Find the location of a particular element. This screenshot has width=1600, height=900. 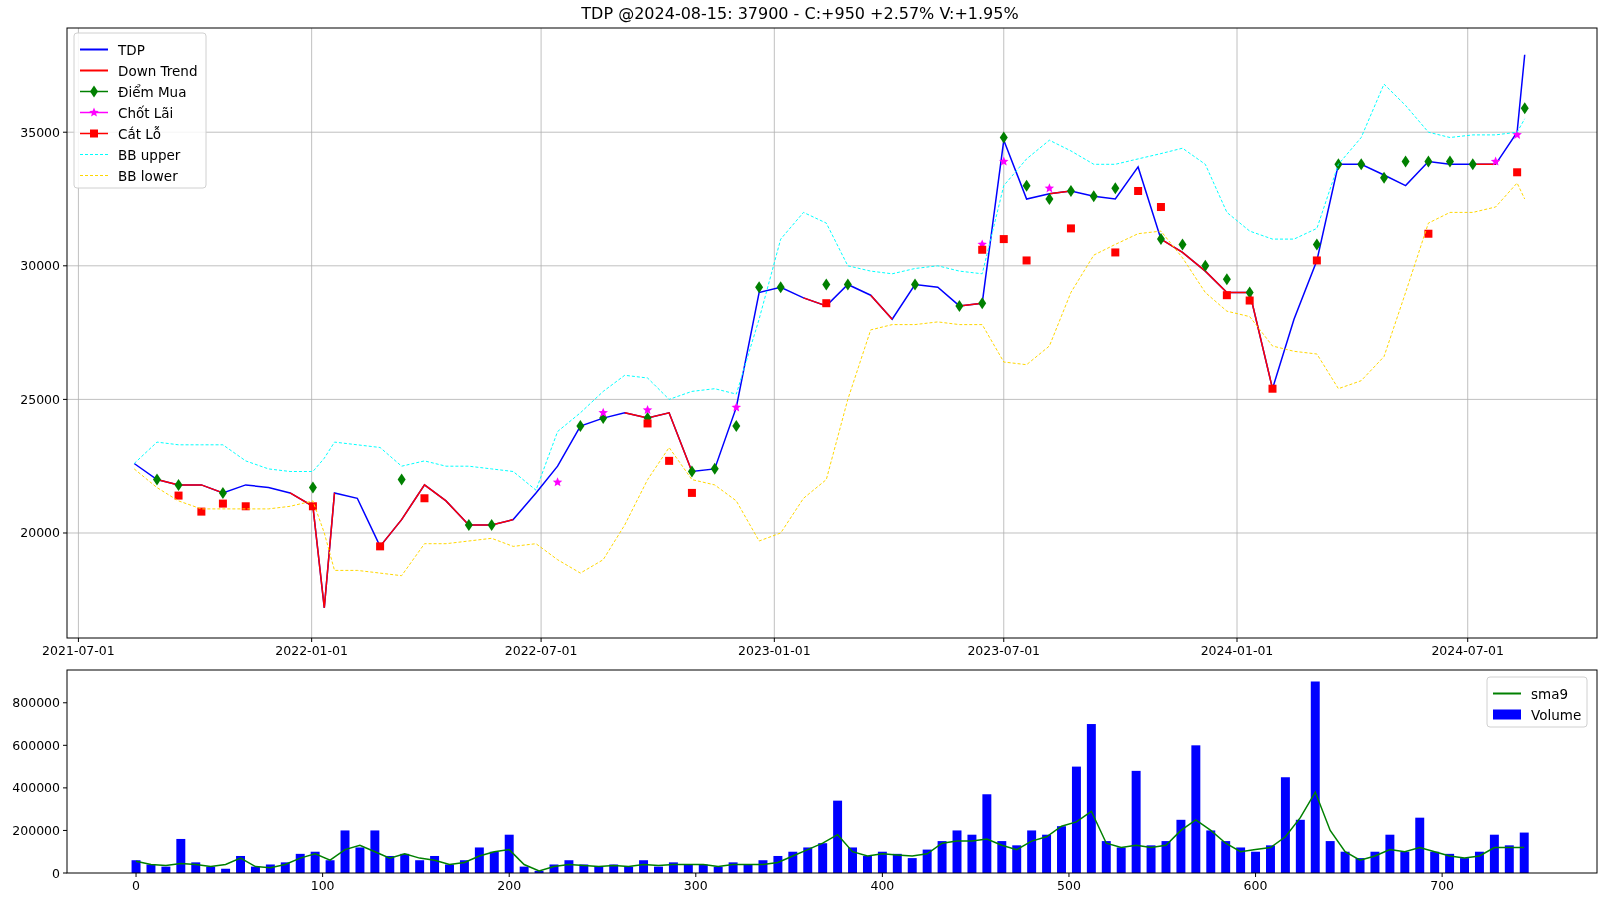

tick-label: 2023-01-01 is located at coordinates (774, 650).